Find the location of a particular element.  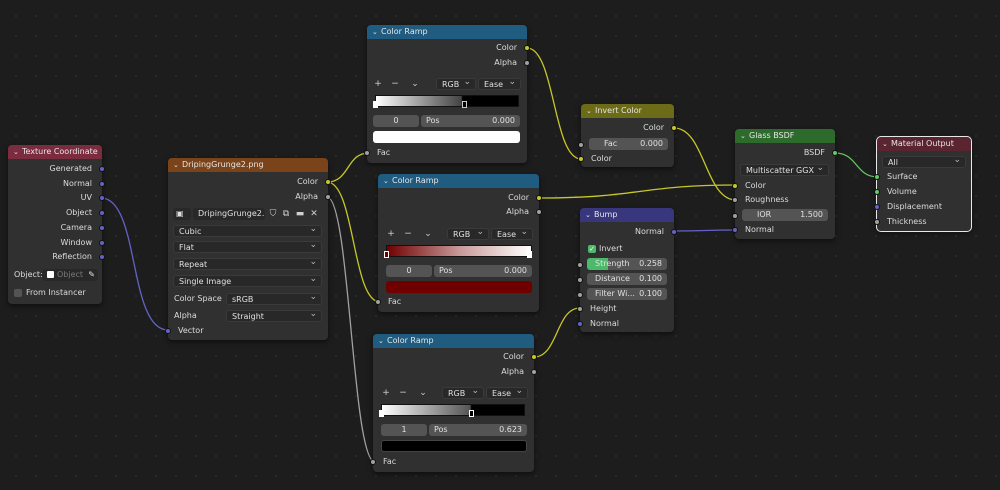

filter-width-field: Filter Wi... 0.100 is located at coordinates (627, 294).